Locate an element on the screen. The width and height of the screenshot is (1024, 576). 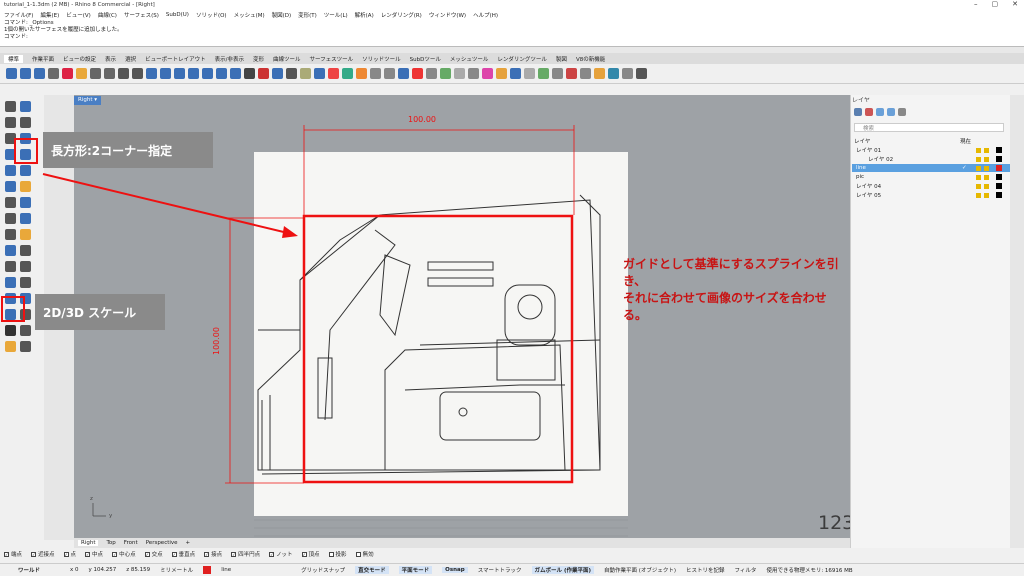
planar-toggle: 平面モード is located at coordinates (415, 570).